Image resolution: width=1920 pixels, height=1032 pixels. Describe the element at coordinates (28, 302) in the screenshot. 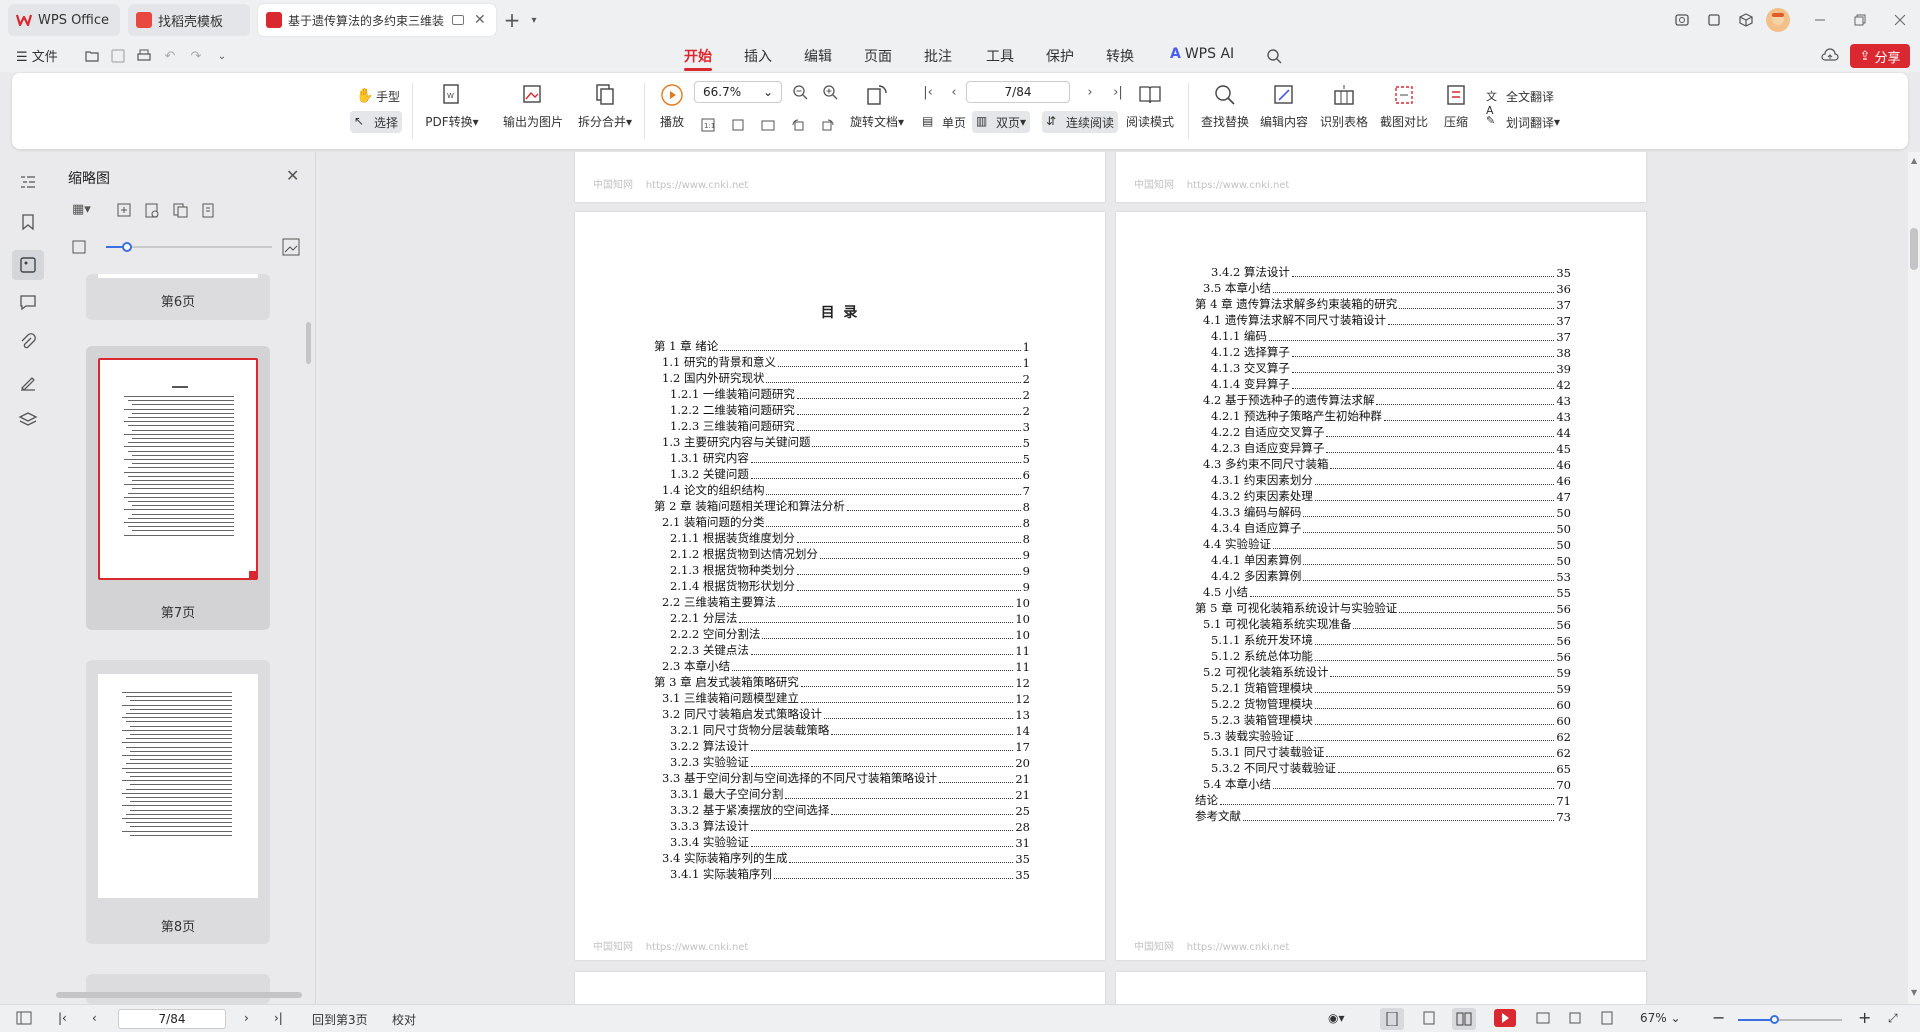

I see `comment-icon` at that location.